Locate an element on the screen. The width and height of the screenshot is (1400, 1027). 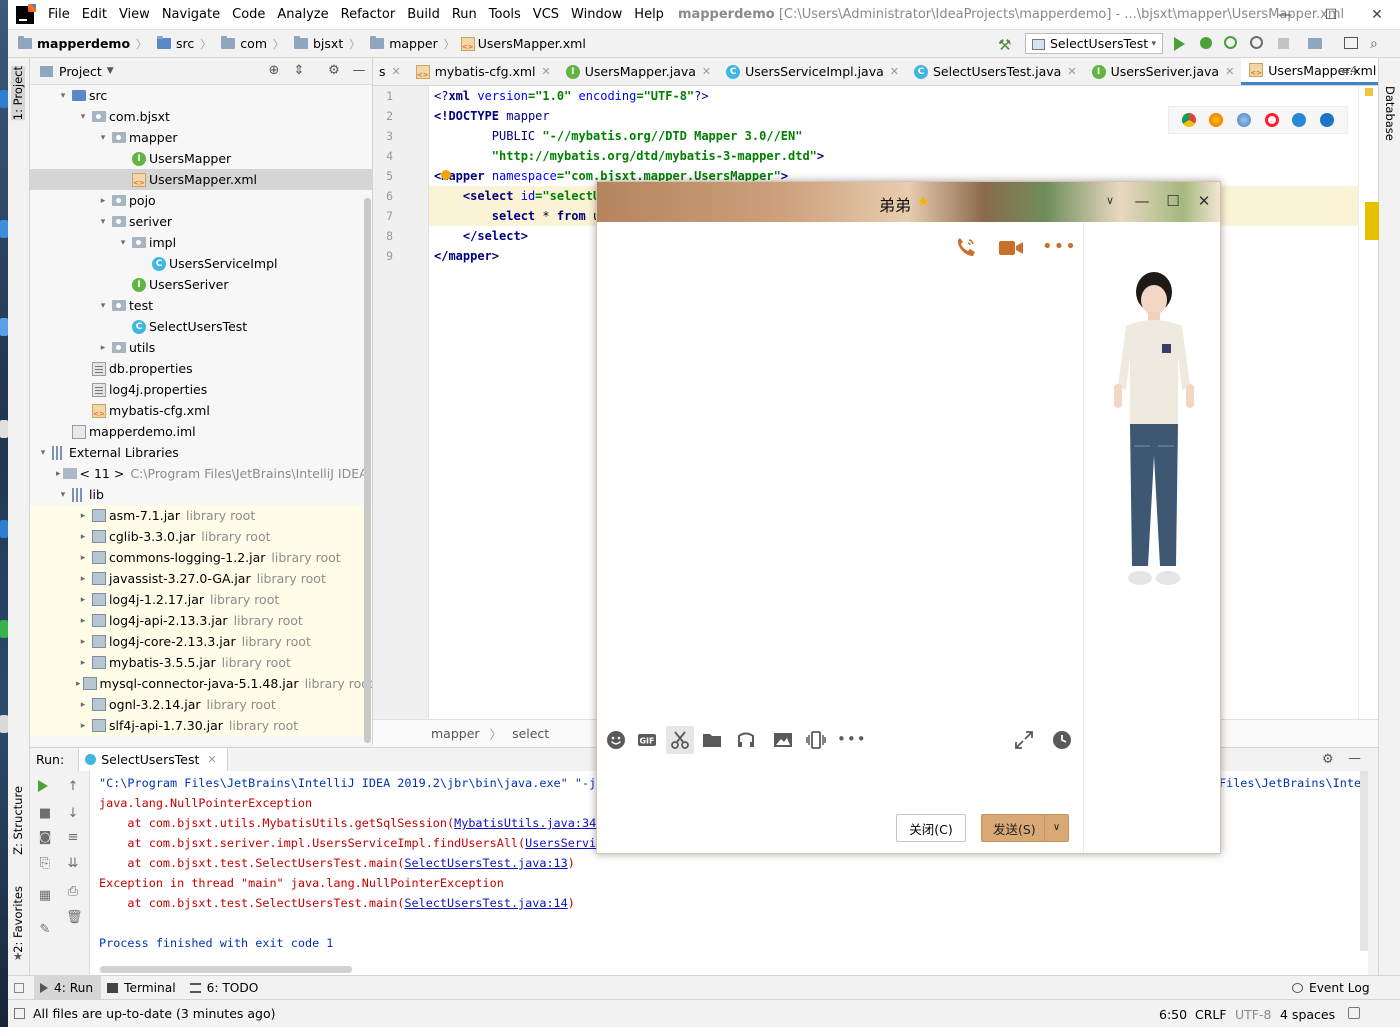
tree-item: UsersMapper.xml is located at coordinates (201, 179).